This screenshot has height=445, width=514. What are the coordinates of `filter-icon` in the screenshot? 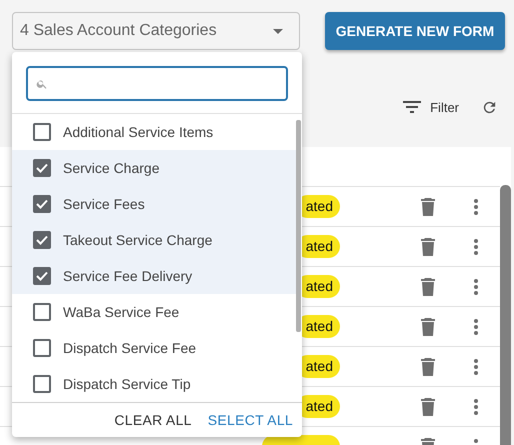 It's located at (412, 107).